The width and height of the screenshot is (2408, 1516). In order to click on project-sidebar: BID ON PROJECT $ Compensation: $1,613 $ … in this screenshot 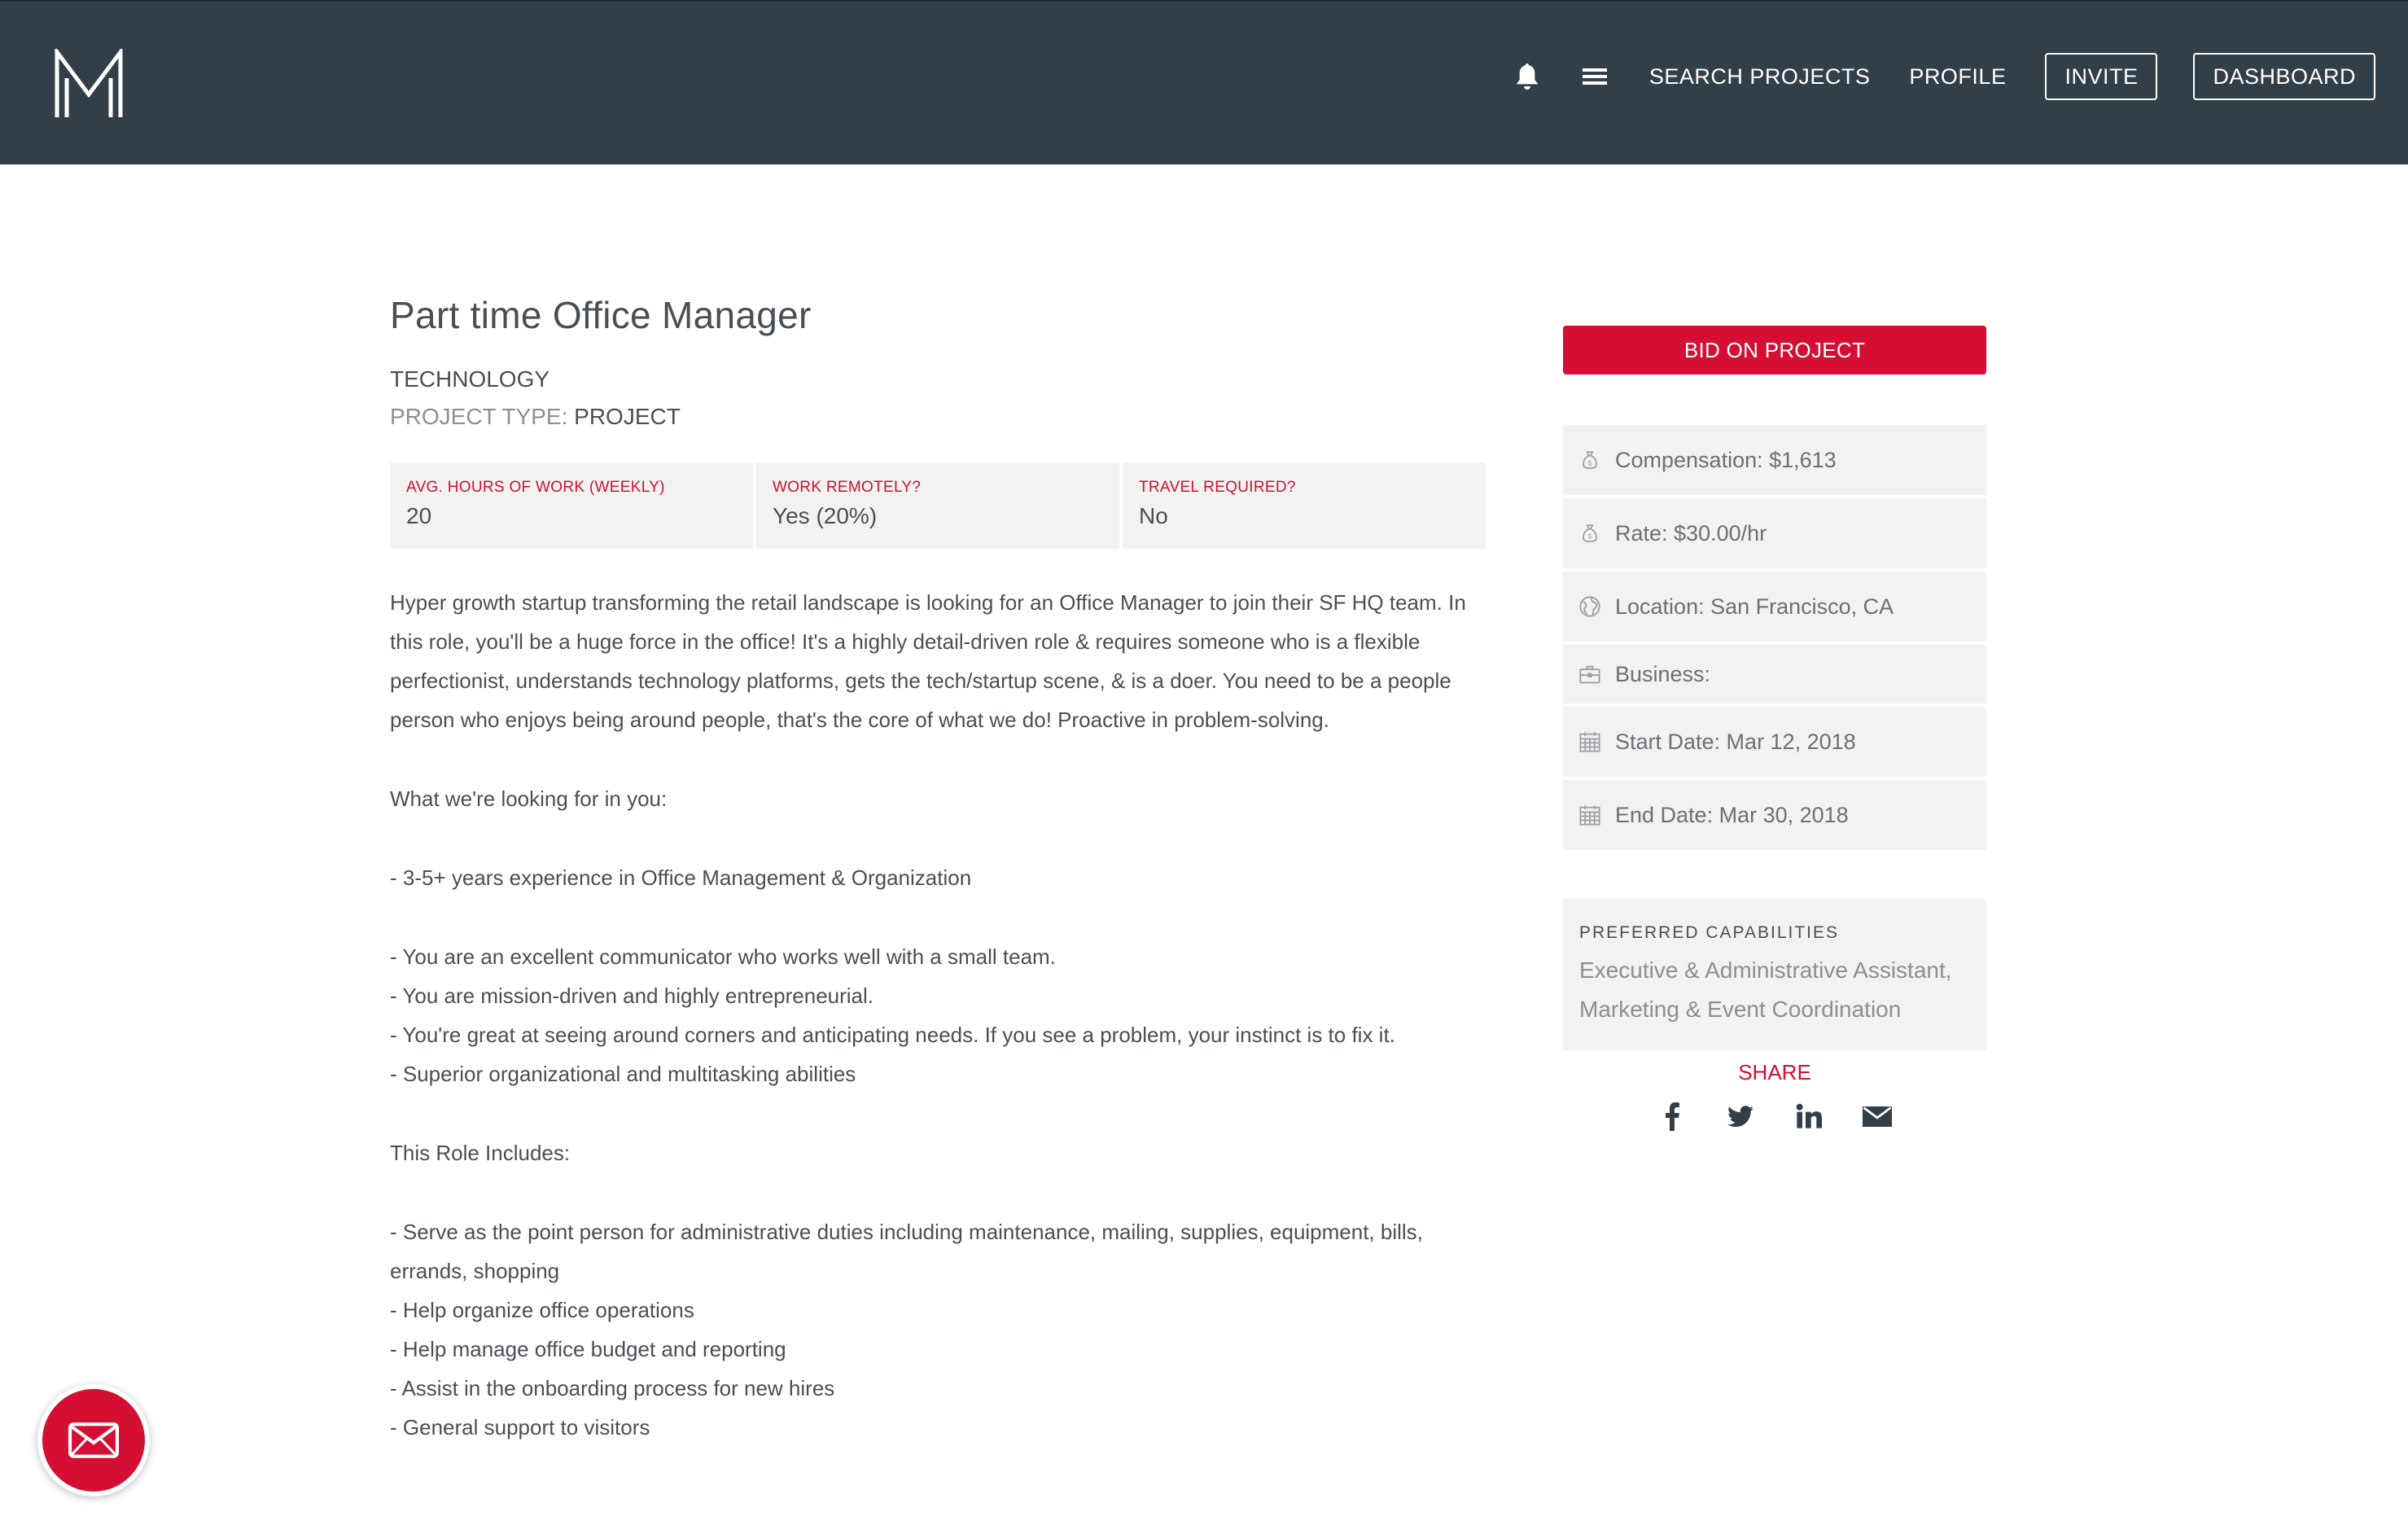, I will do `click(1775, 729)`.